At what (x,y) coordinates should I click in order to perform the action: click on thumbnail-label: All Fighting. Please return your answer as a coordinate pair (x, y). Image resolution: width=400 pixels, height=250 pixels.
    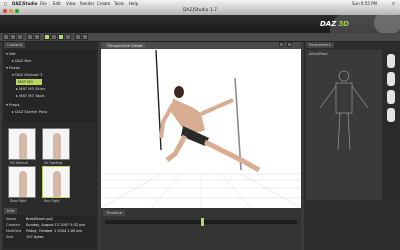
    Looking at the image, I should click on (53, 163).